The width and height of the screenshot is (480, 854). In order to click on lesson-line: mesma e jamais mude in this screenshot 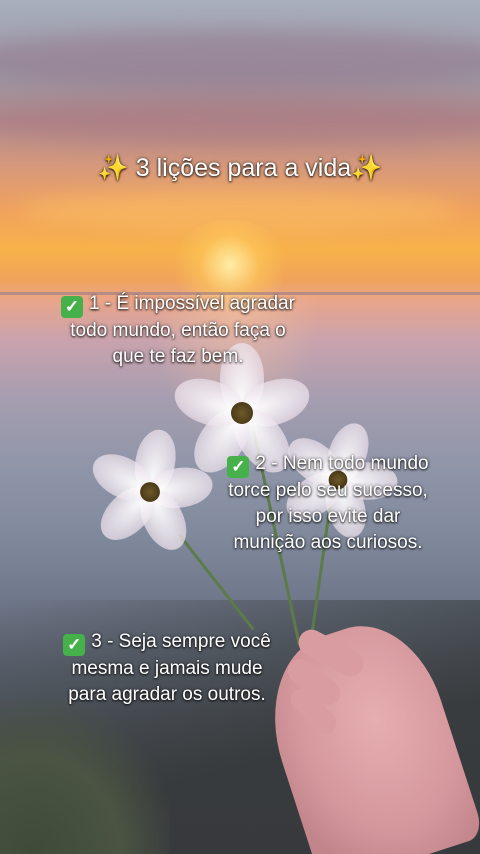, I will do `click(167, 668)`.